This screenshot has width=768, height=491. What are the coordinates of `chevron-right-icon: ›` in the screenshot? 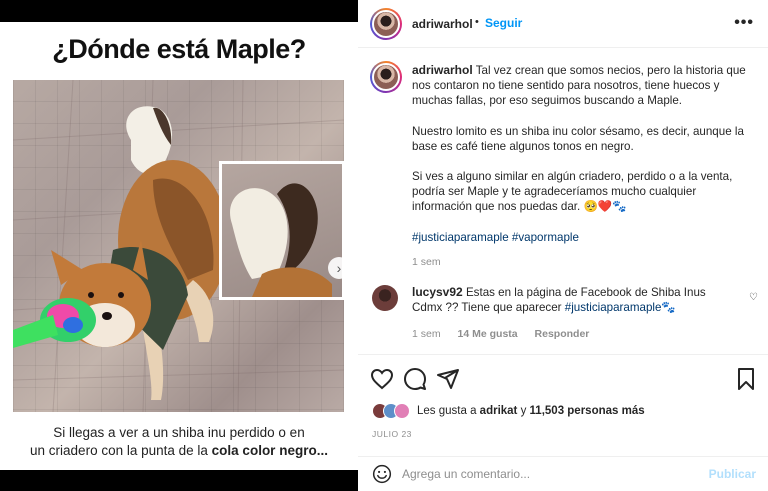 It's located at (339, 268).